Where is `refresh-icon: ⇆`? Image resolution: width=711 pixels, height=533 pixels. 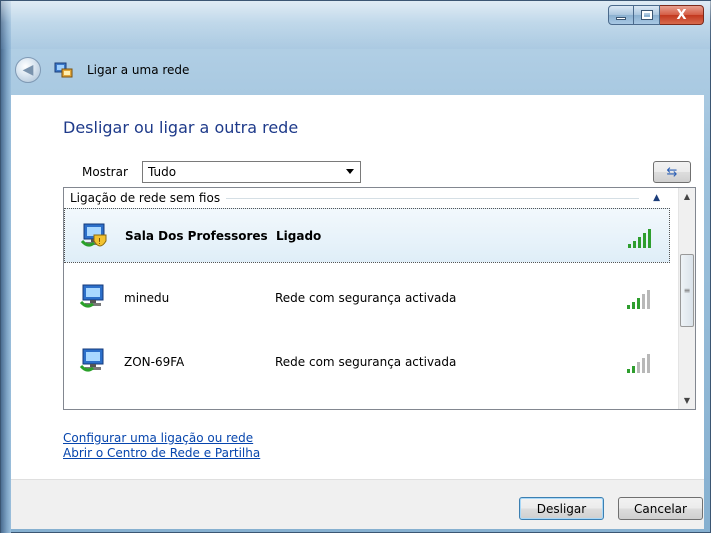 refresh-icon: ⇆ is located at coordinates (672, 172).